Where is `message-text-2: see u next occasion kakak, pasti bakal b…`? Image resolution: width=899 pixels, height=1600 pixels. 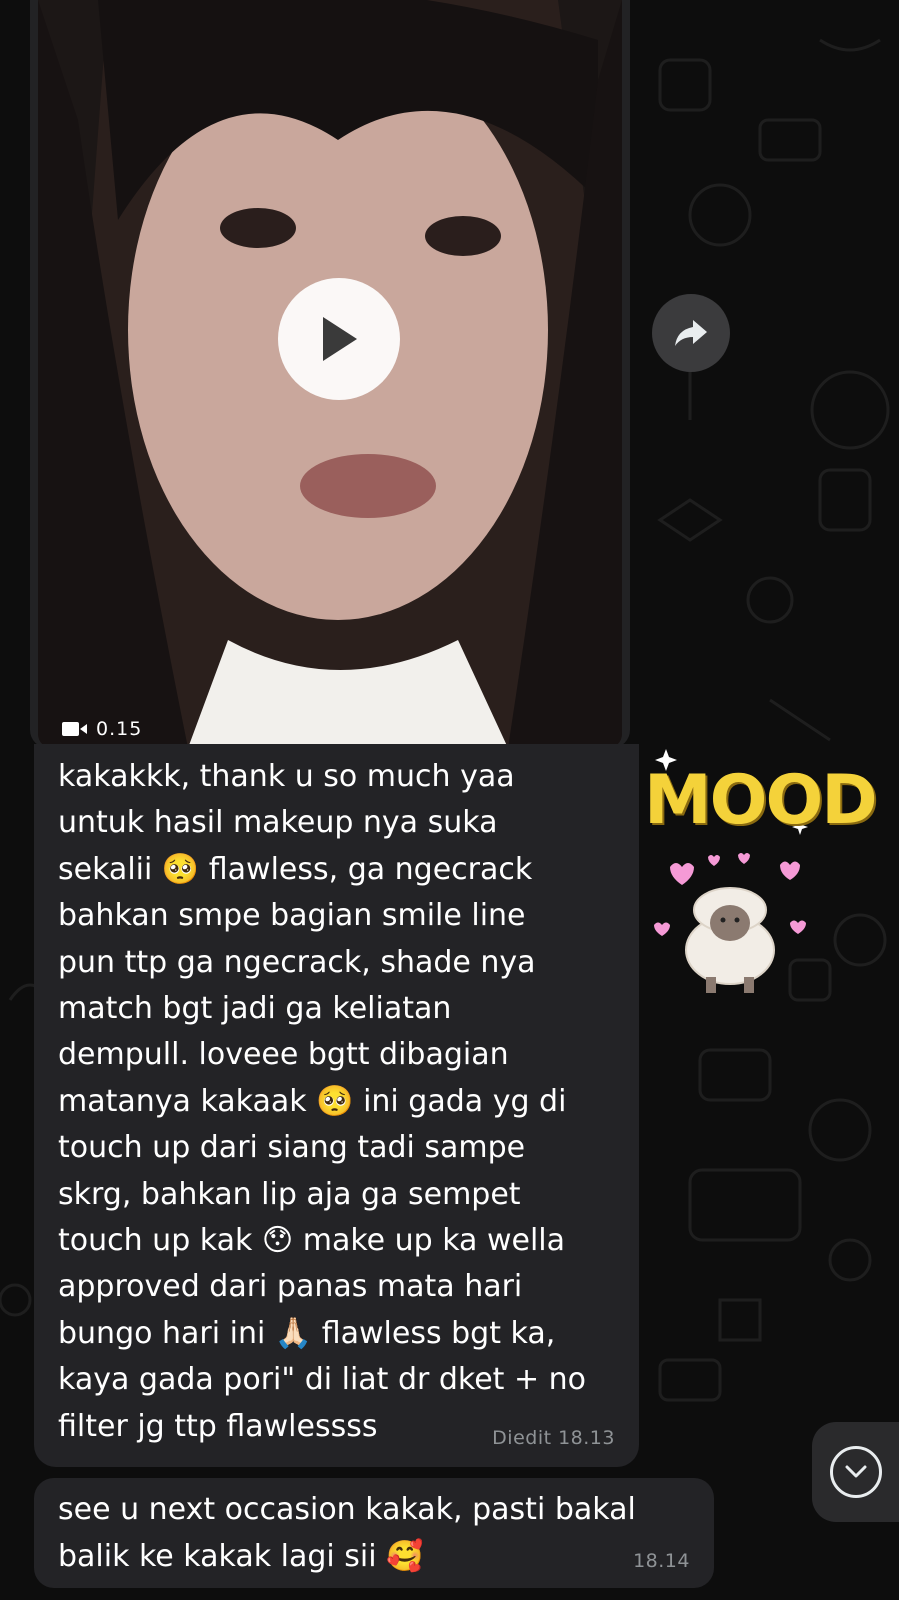 message-text-2: see u next occasion kakak, pasti bakal b… is located at coordinates (347, 1533).